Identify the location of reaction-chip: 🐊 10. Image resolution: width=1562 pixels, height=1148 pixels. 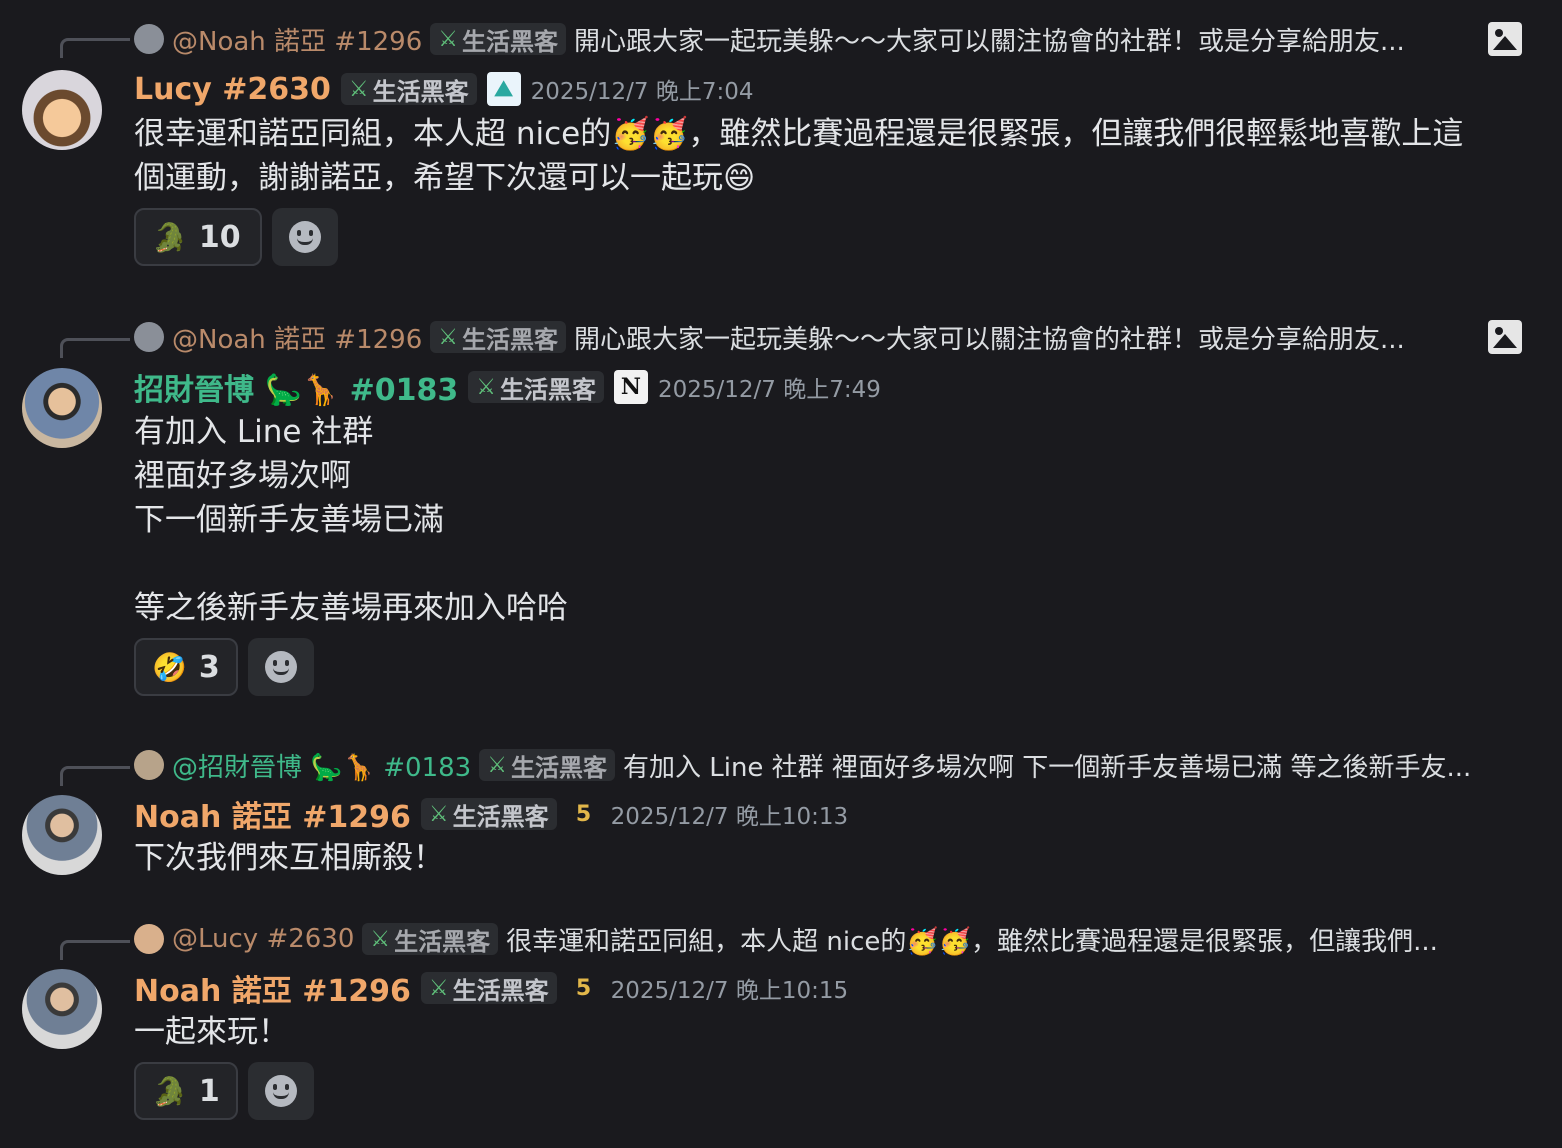
(198, 237).